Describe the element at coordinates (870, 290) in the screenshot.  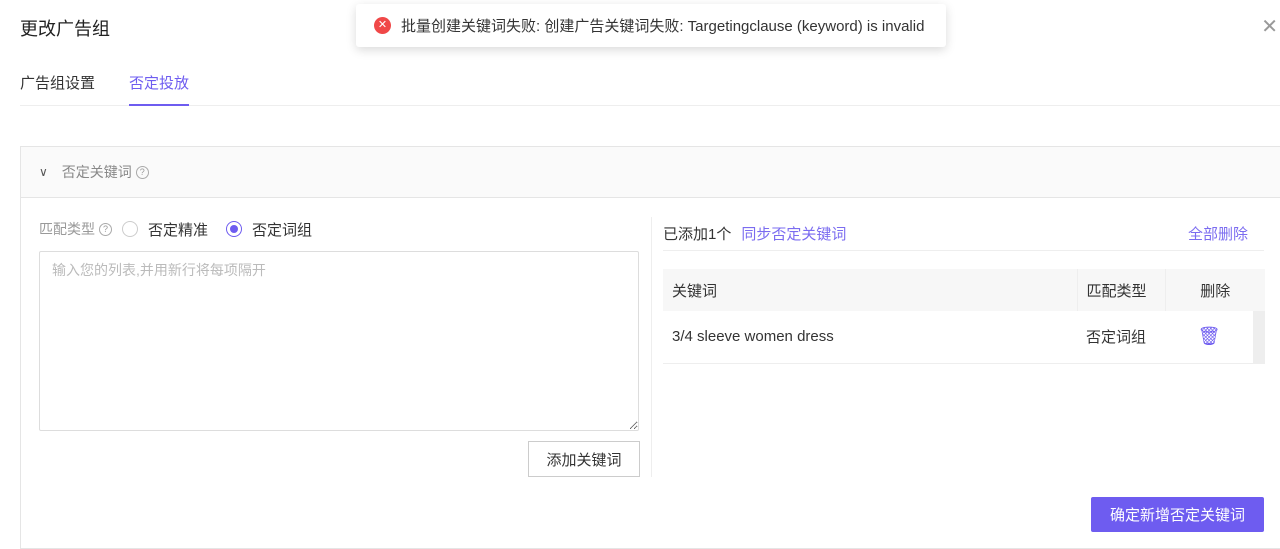
I see `column-header-keyword: 关键词` at that location.